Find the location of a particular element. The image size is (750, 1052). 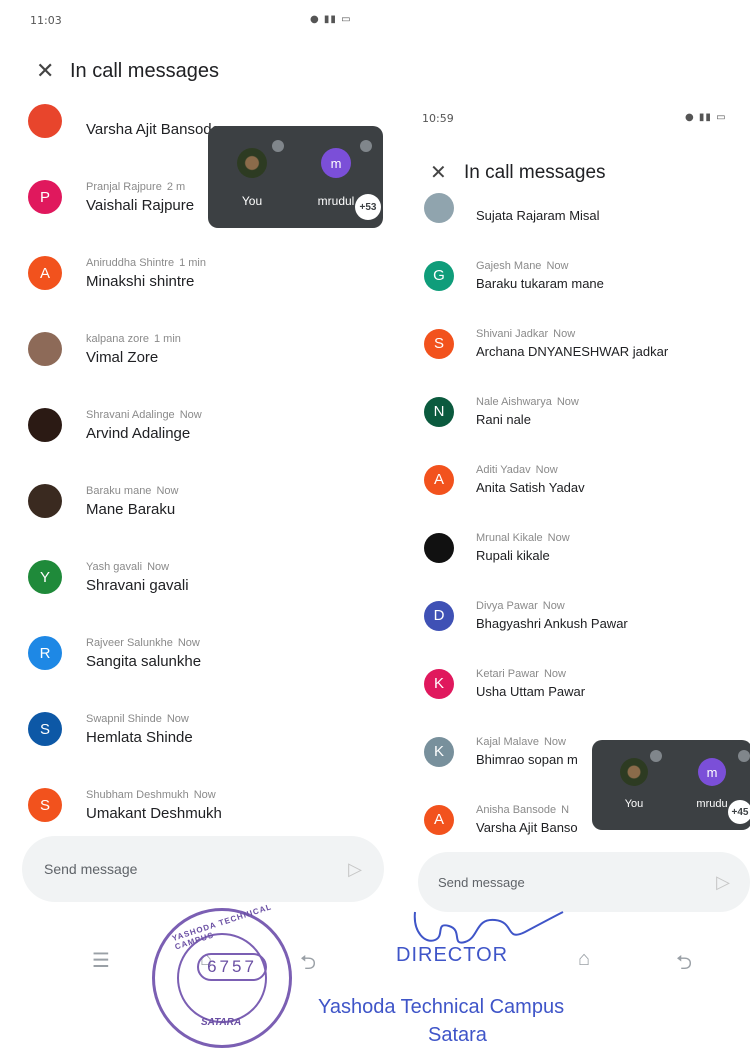

seal-number: 6757 is located at coordinates (232, 967).